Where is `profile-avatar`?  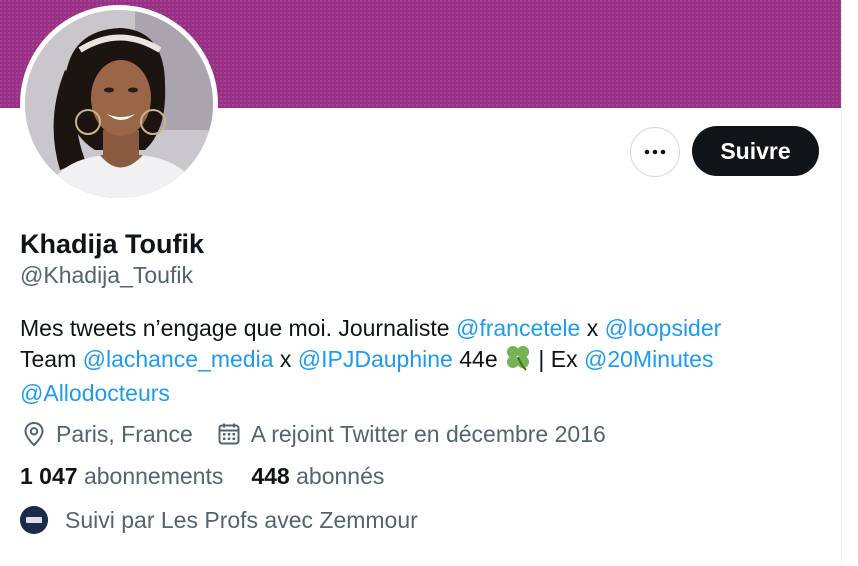
profile-avatar is located at coordinates (119, 104).